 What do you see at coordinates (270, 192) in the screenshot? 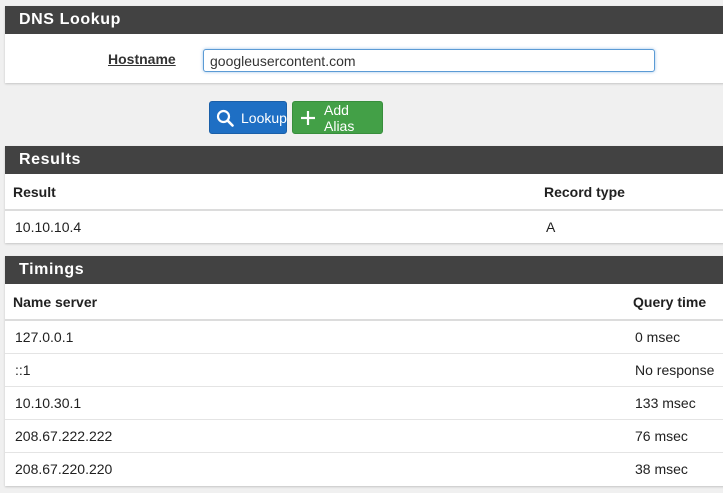
I see `result-column-header: Result` at bounding box center [270, 192].